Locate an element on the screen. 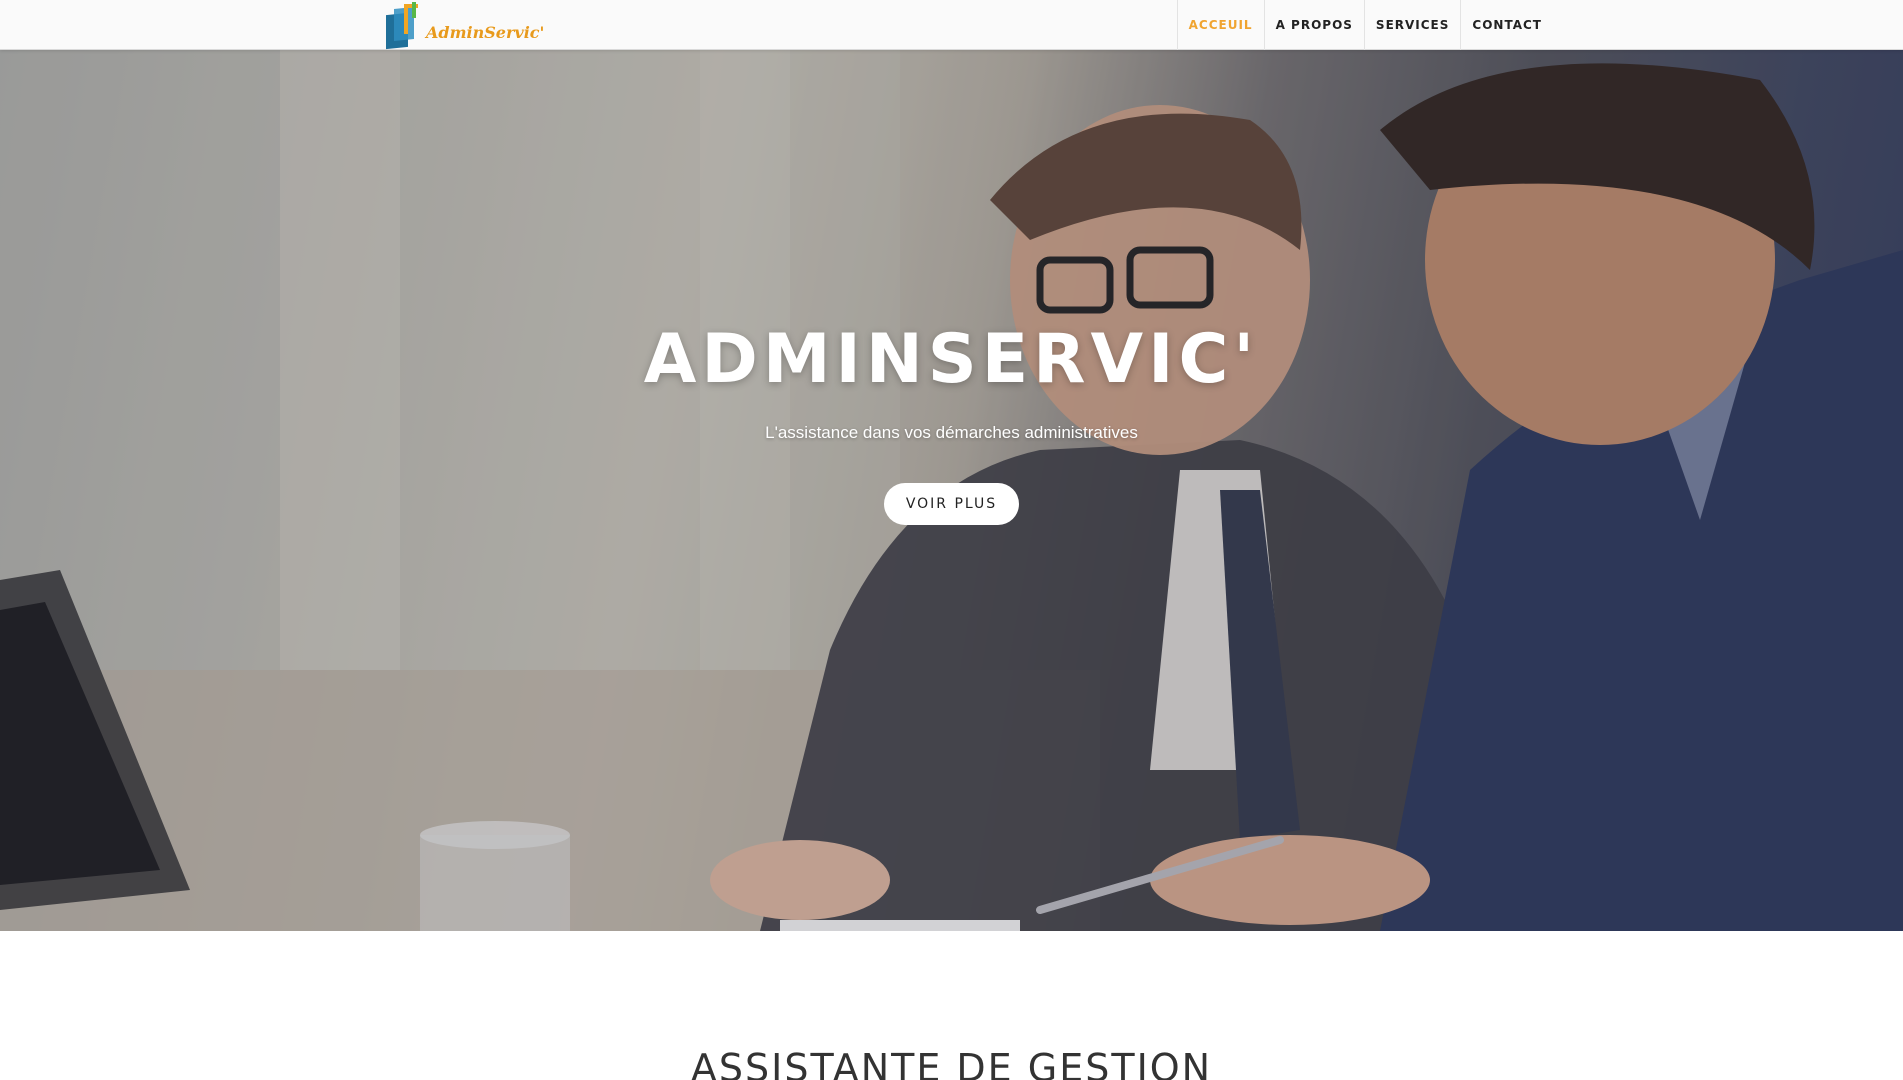  nav-item-acceuil: ACCEUIL is located at coordinates (1221, 25).